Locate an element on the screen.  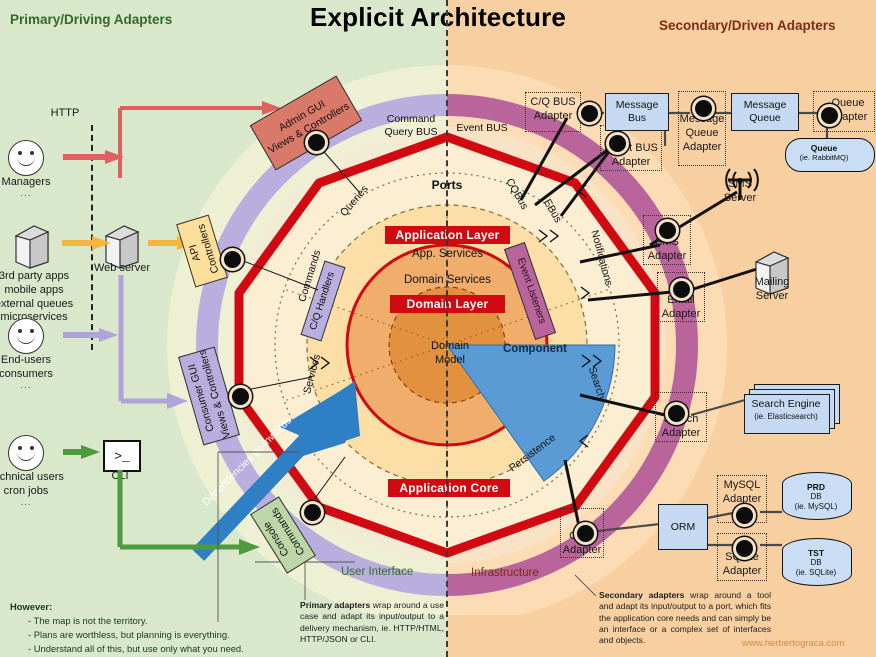
prd-db-sub1: DB is located at coordinates (816, 496).